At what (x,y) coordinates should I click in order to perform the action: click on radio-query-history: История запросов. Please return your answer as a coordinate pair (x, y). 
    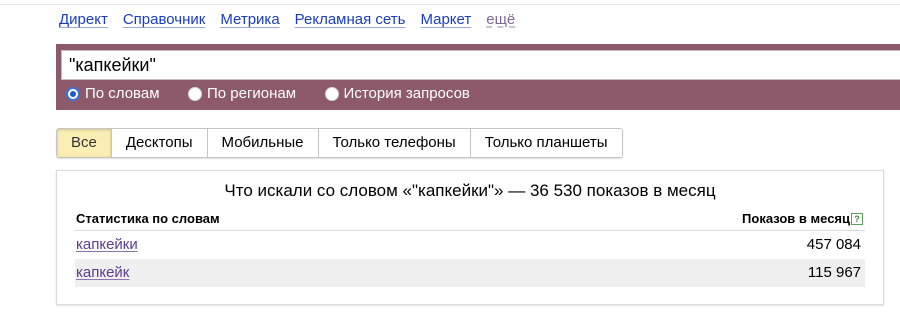
    Looking at the image, I should click on (397, 93).